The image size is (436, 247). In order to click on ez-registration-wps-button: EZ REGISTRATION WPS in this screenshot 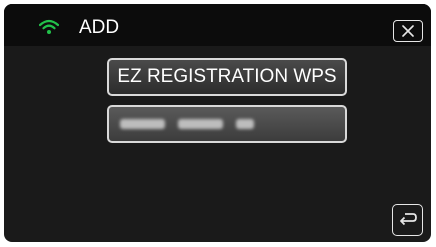, I will do `click(227, 77)`.